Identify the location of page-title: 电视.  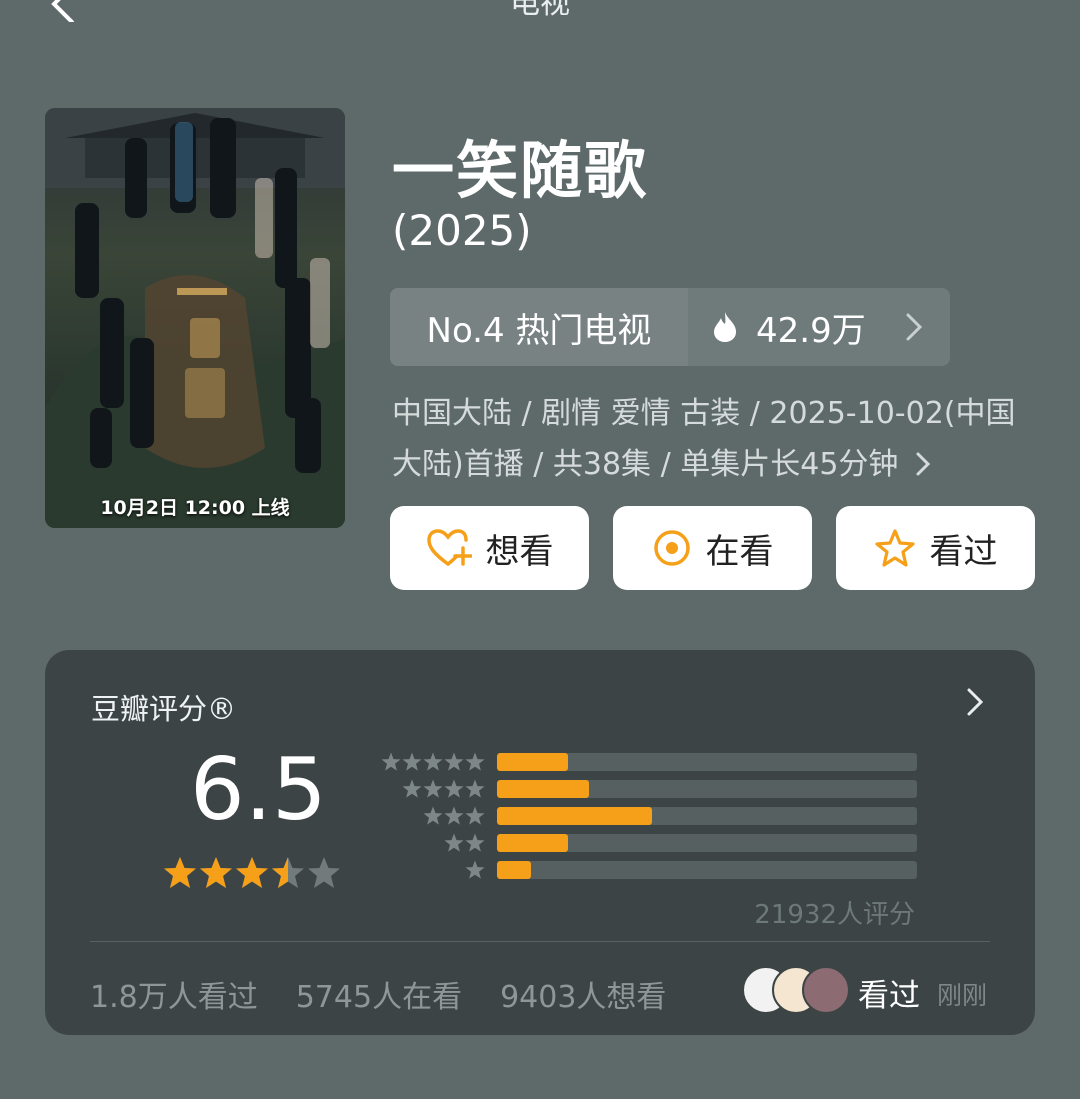
(540, 10).